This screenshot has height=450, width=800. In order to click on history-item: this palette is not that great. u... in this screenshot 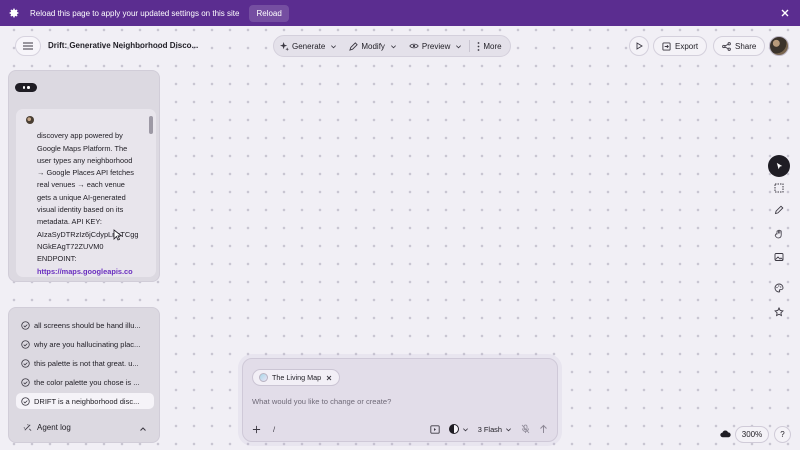, I will do `click(85, 363)`.